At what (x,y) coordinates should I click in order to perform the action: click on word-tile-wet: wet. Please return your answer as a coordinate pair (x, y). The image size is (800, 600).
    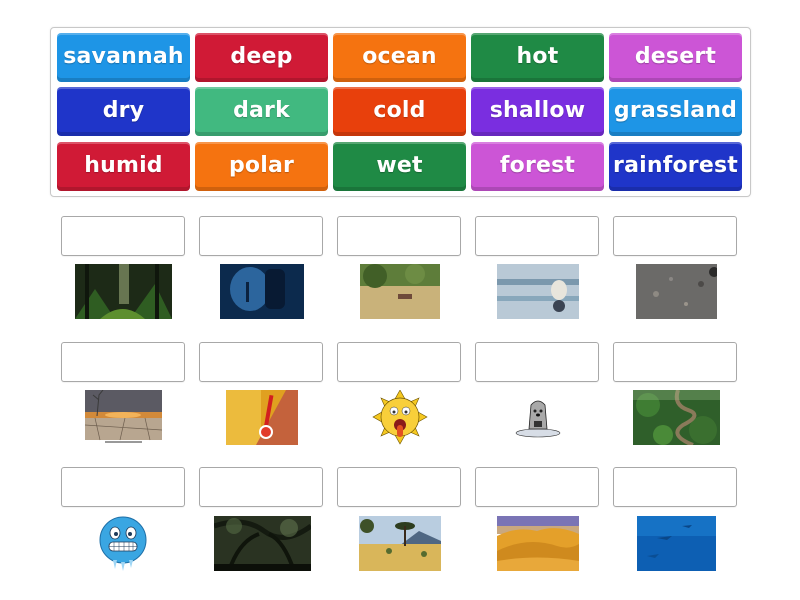
    Looking at the image, I should click on (399, 166).